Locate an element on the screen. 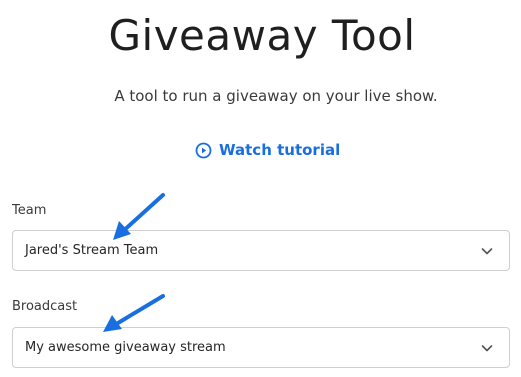 The image size is (521, 377). team-select: Jared's Stream Team is located at coordinates (261, 250).